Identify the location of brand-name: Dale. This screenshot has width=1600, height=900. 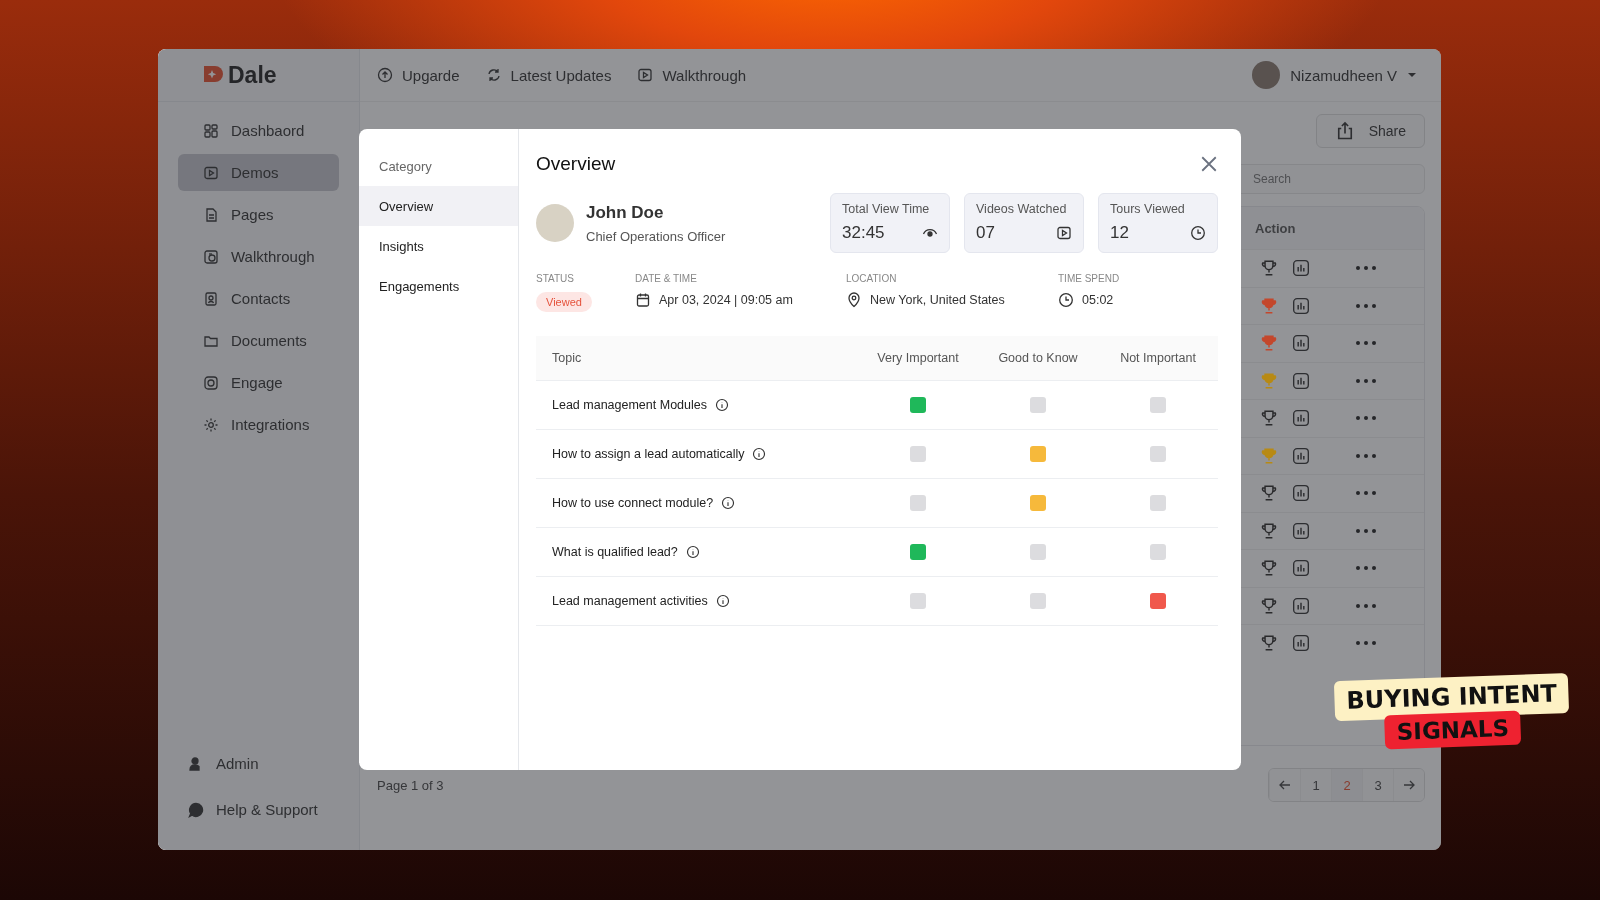
(252, 75).